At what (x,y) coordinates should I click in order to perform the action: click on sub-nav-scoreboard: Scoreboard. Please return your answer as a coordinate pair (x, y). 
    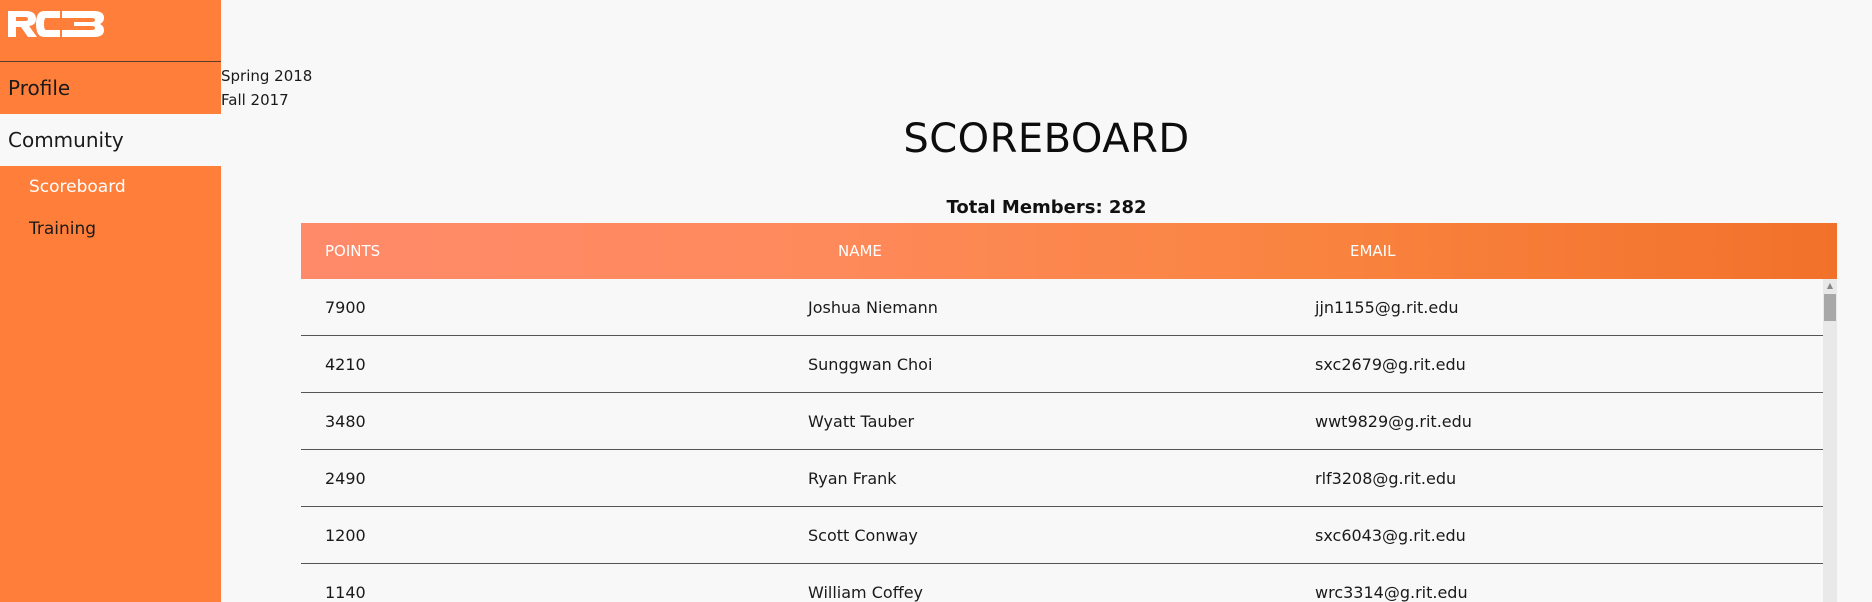
    Looking at the image, I should click on (110, 187).